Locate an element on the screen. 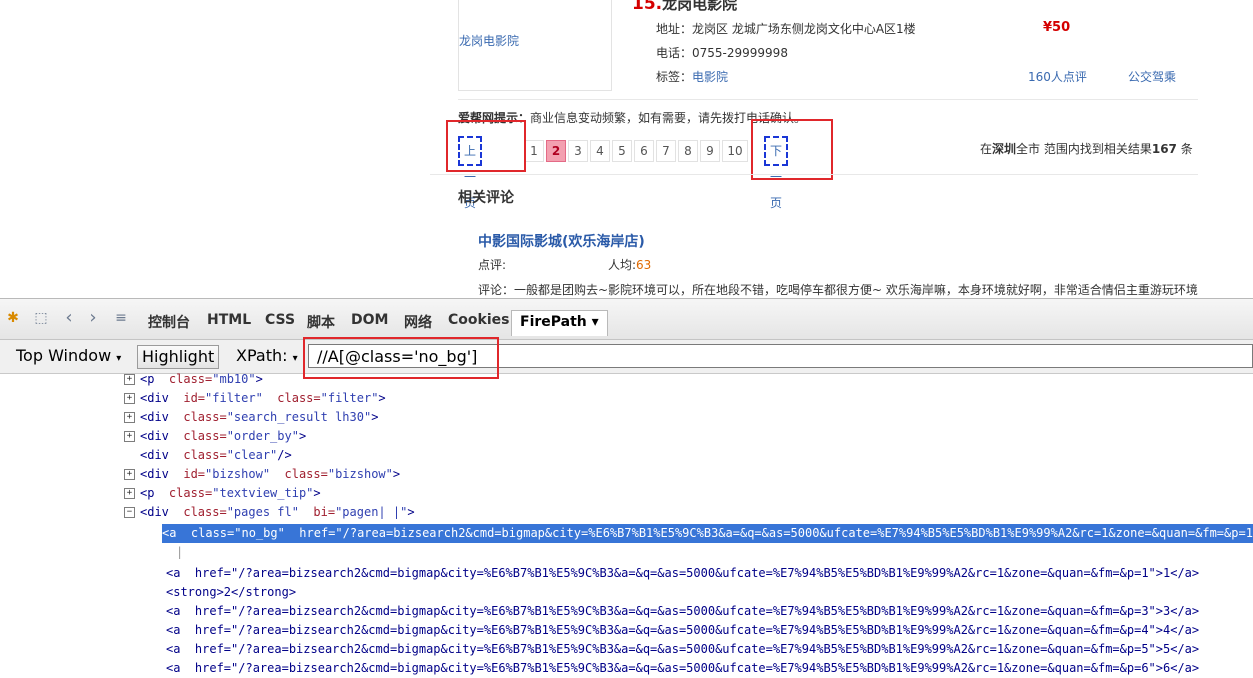 This screenshot has height=678, width=1253. xpath-label: XPath: is located at coordinates (262, 355).